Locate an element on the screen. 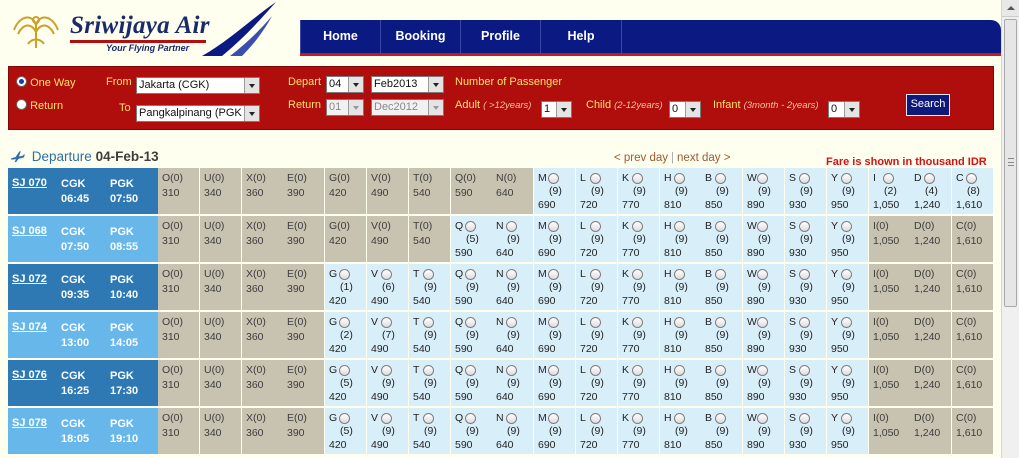  fare-class-available: V (6) 490 is located at coordinates (387, 287).